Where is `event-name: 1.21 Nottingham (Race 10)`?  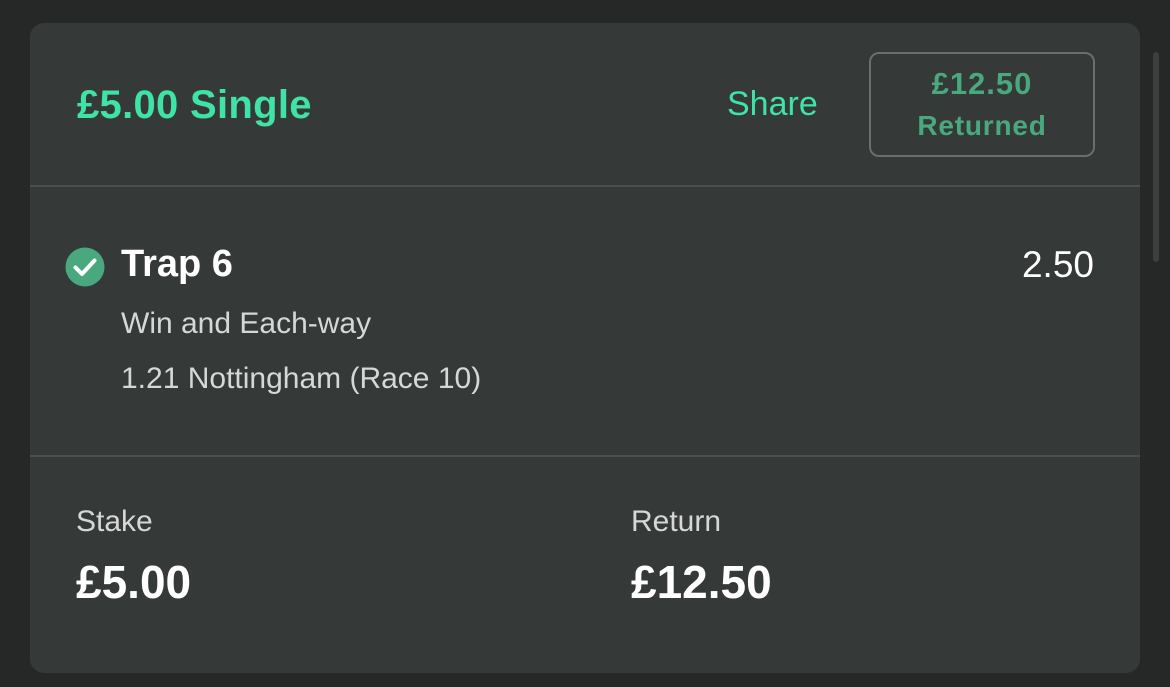 event-name: 1.21 Nottingham (Race 10) is located at coordinates (301, 378).